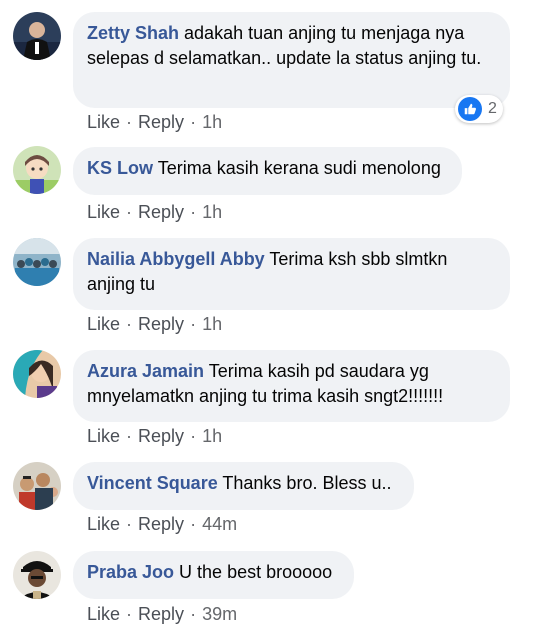 Image resolution: width=548 pixels, height=634 pixels. What do you see at coordinates (256, 572) in the screenshot?
I see `comment-text: U the best brooooo` at bounding box center [256, 572].